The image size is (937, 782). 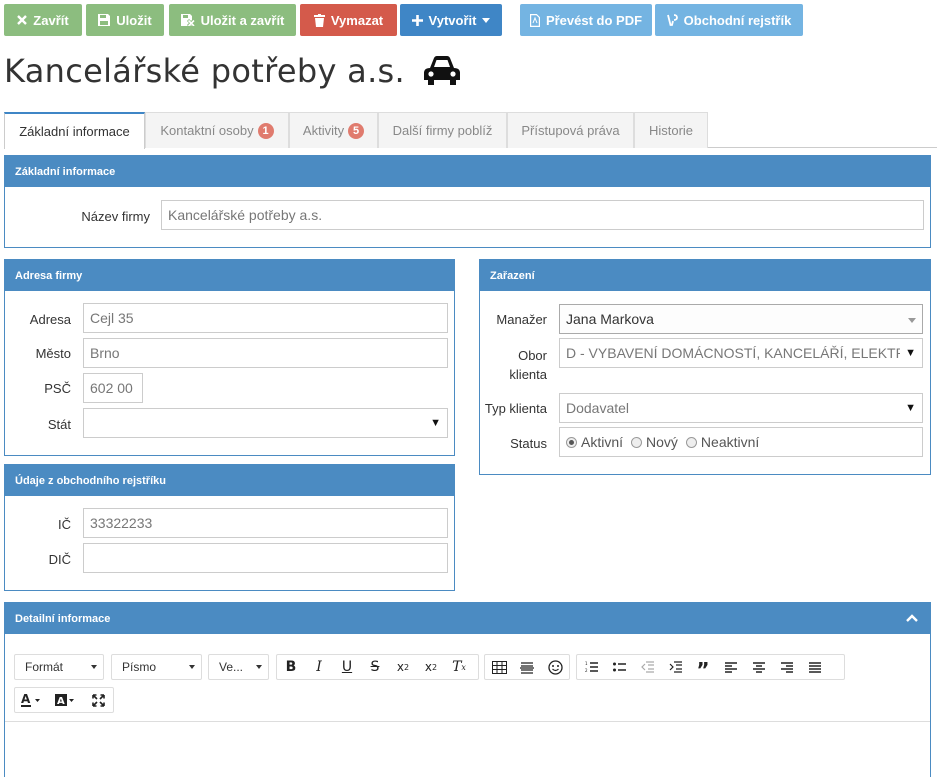 What do you see at coordinates (741, 319) in the screenshot?
I see `manager-select: Jana Markova` at bounding box center [741, 319].